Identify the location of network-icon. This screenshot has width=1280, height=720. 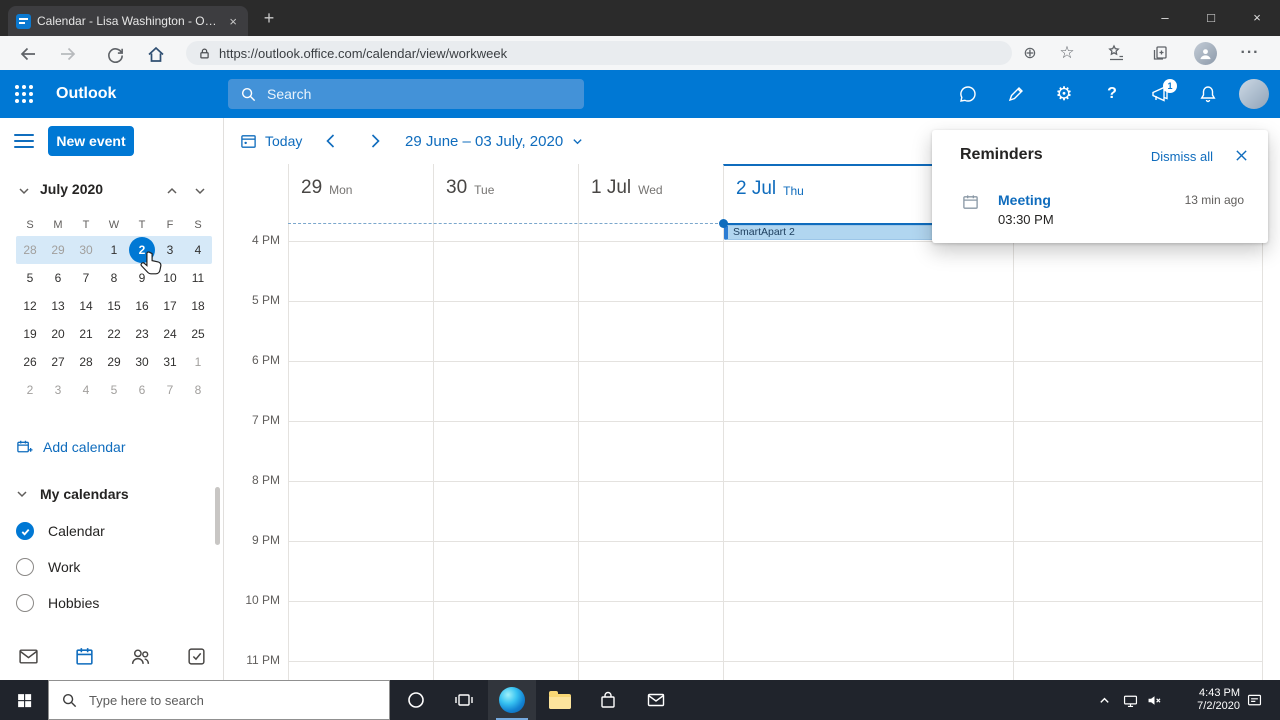
(1130, 700).